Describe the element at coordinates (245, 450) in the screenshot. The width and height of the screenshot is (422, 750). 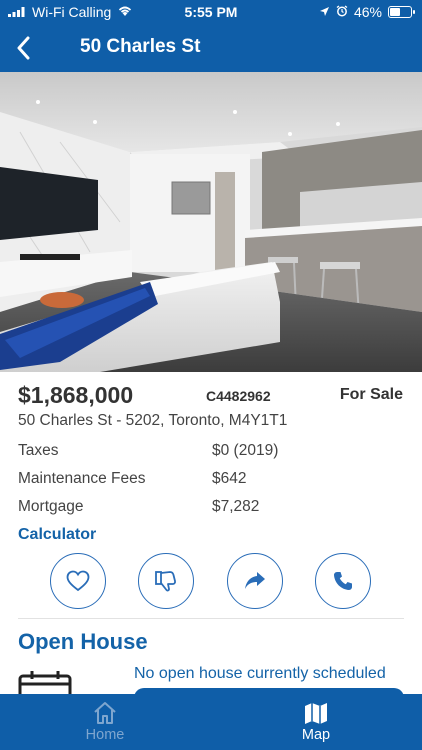
I see `detail-value: $0 (2019)` at that location.